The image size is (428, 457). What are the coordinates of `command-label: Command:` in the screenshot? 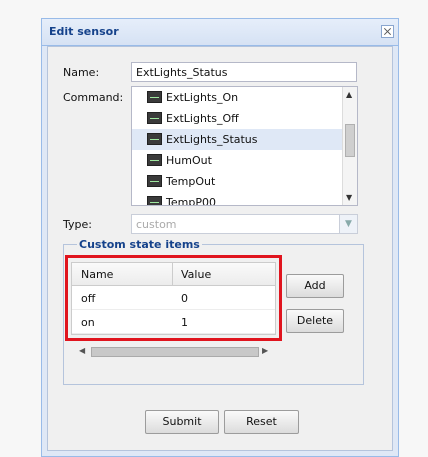 It's located at (93, 97).